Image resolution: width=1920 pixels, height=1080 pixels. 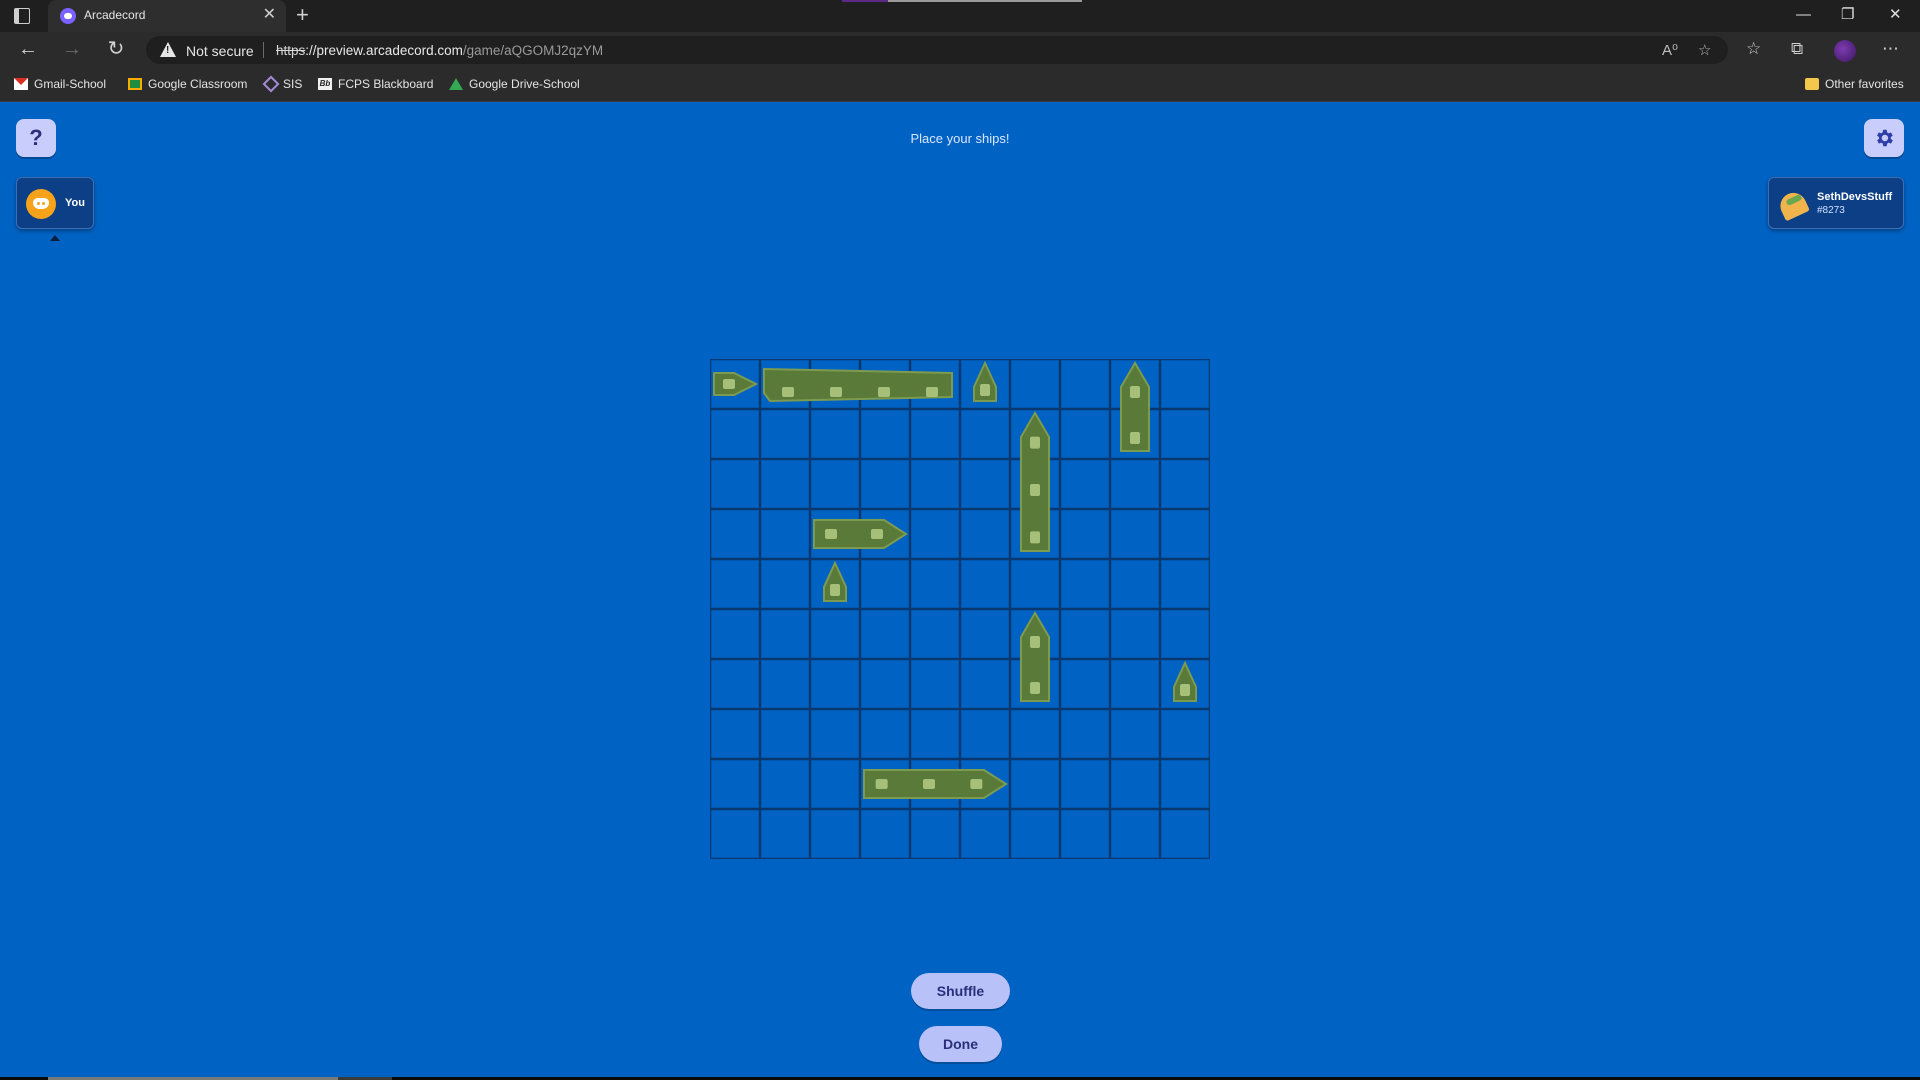 I want to click on settings-button, so click(x=1884, y=138).